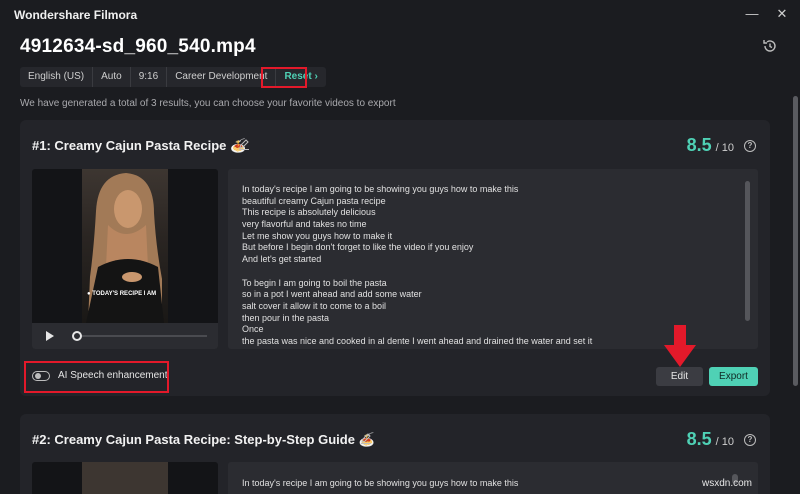  What do you see at coordinates (139, 145) in the screenshot?
I see `result-title: #1: Creamy Cajun Pasta Recipe 🍝` at bounding box center [139, 145].